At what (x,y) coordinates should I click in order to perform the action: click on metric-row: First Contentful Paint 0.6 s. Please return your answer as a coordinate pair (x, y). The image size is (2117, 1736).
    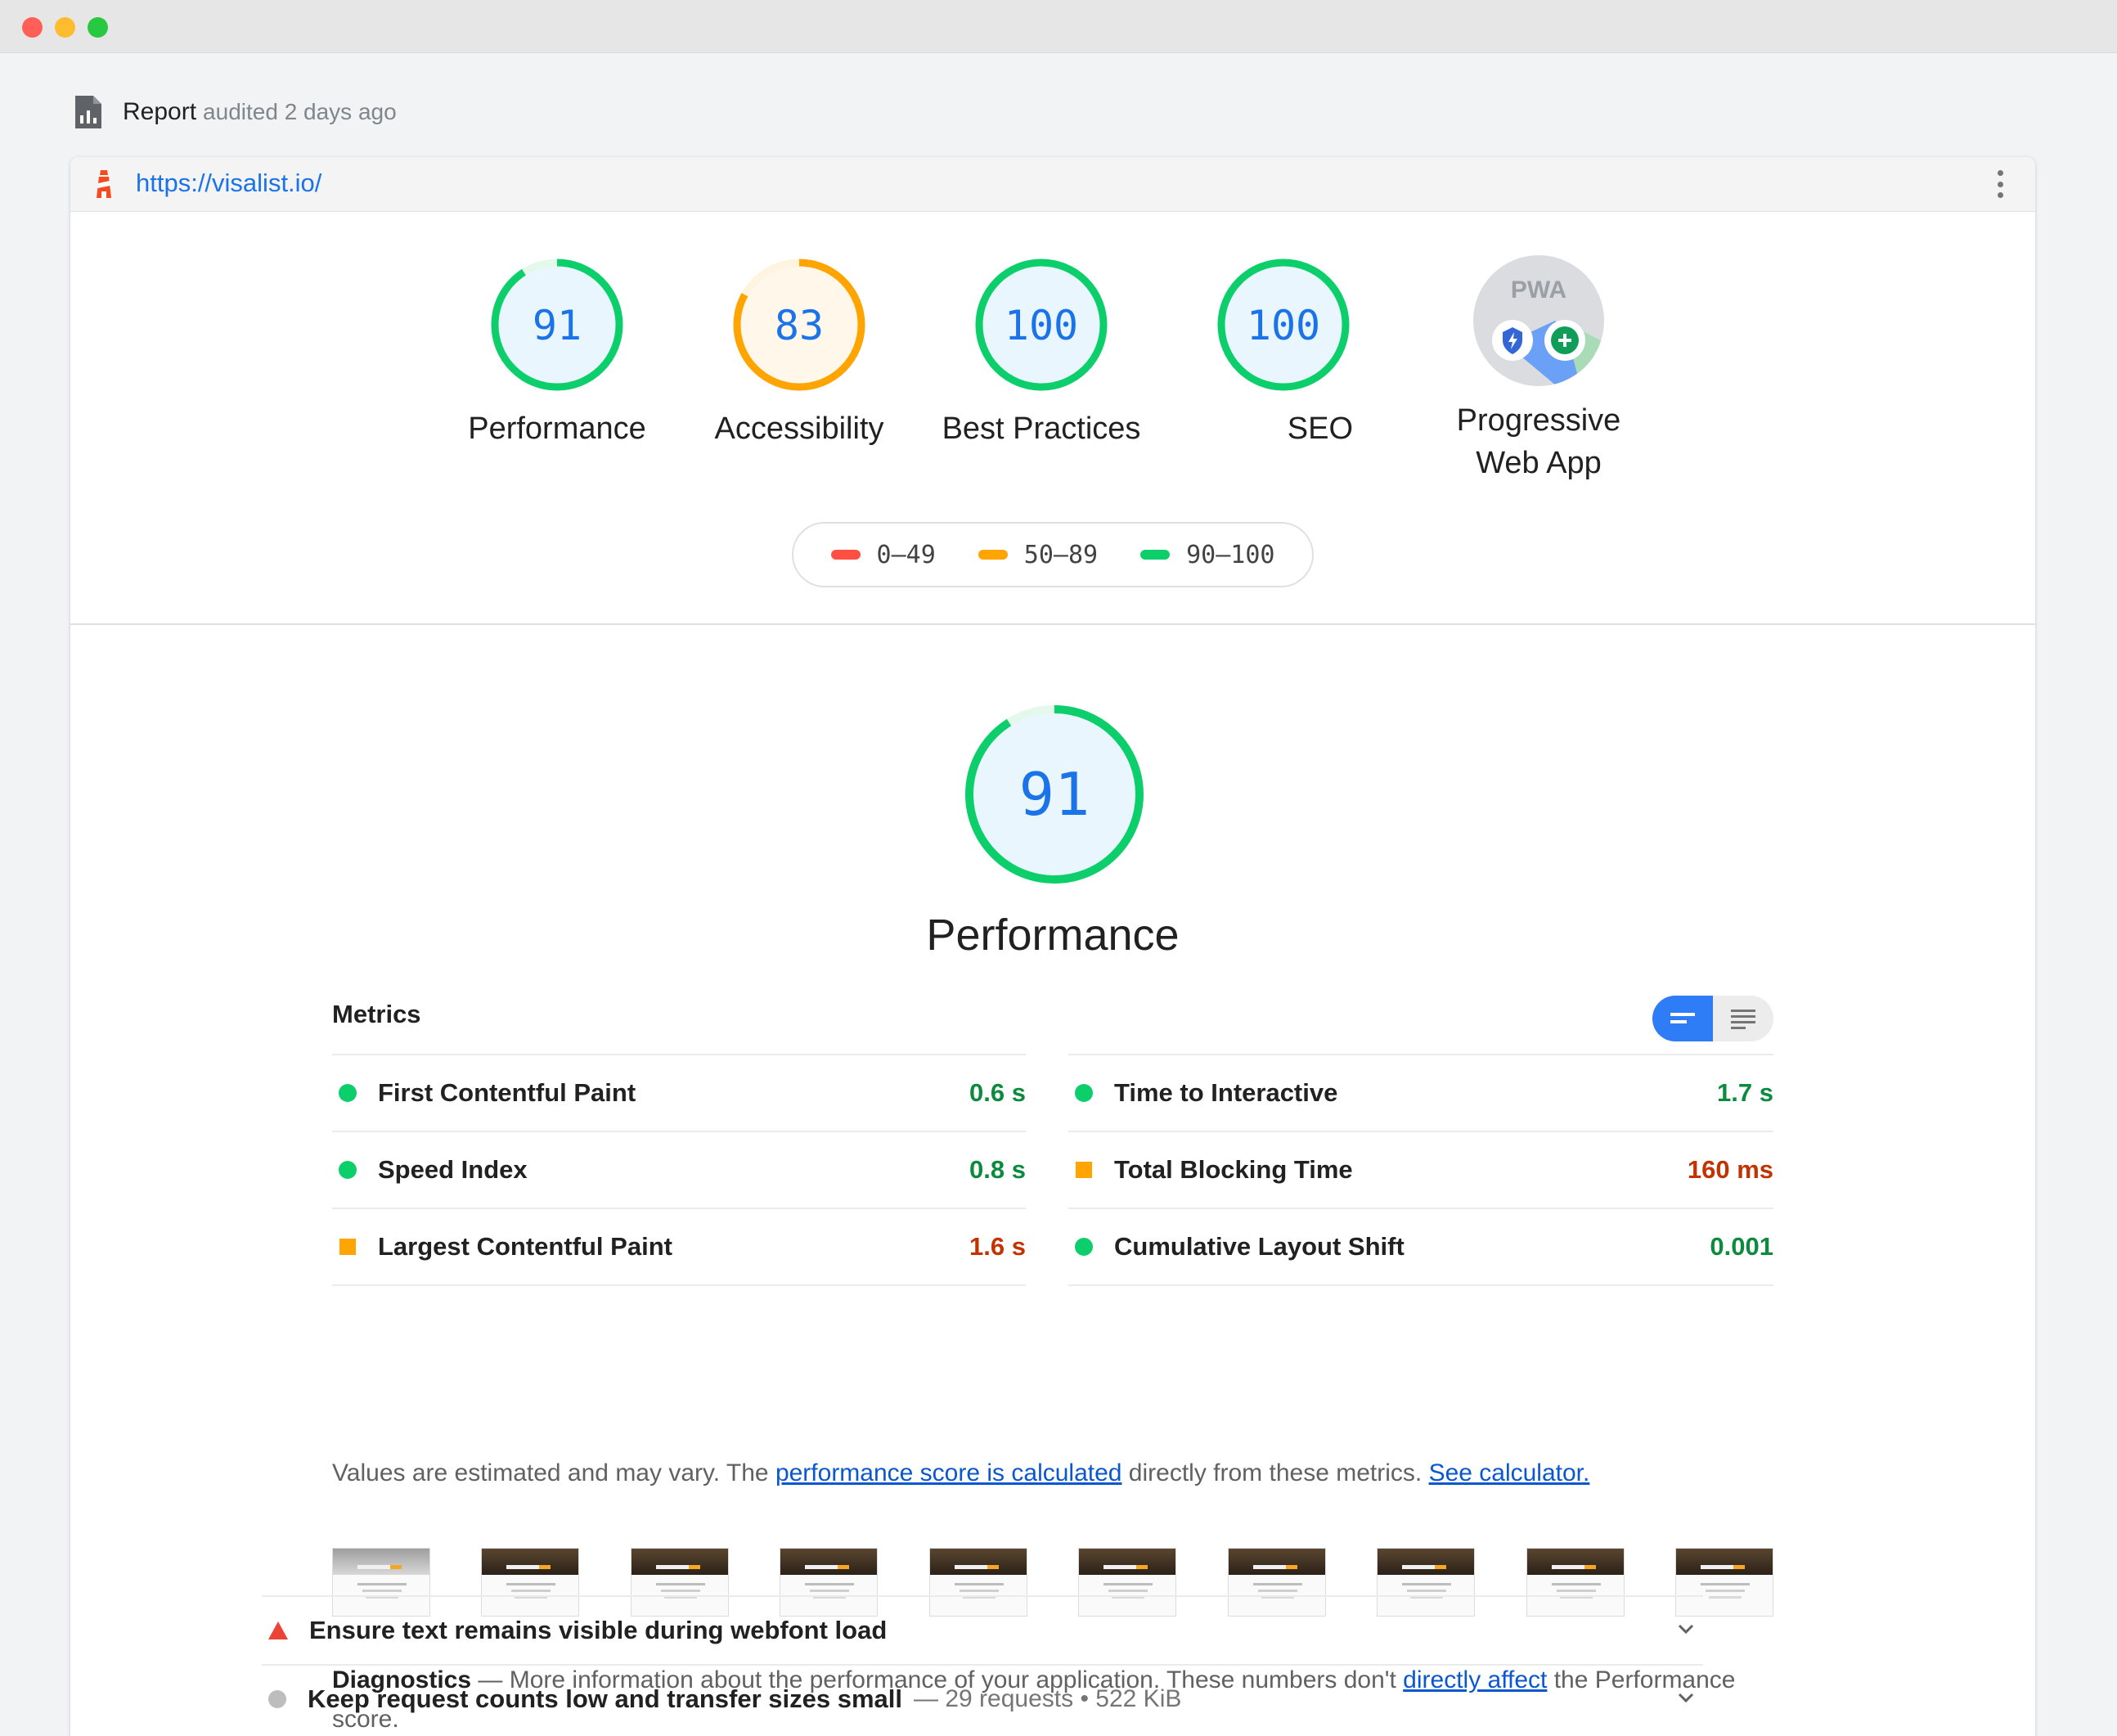
    Looking at the image, I should click on (679, 1092).